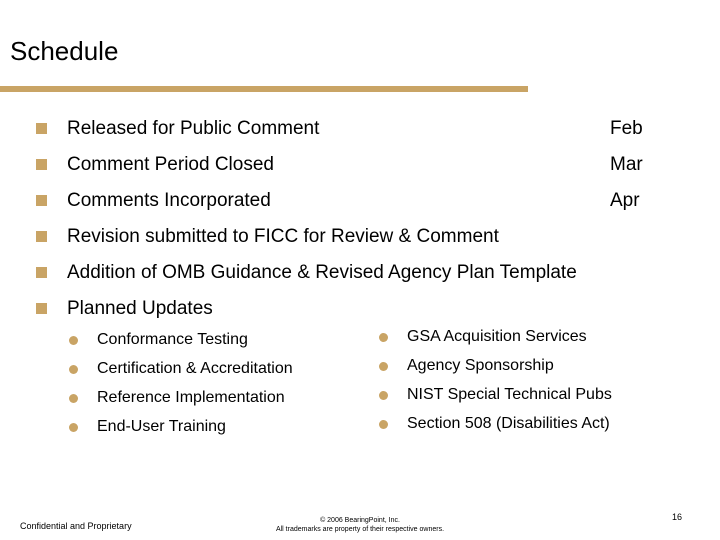 The height and width of the screenshot is (540, 720). I want to click on milestone-label: Planned Updates, so click(140, 308).